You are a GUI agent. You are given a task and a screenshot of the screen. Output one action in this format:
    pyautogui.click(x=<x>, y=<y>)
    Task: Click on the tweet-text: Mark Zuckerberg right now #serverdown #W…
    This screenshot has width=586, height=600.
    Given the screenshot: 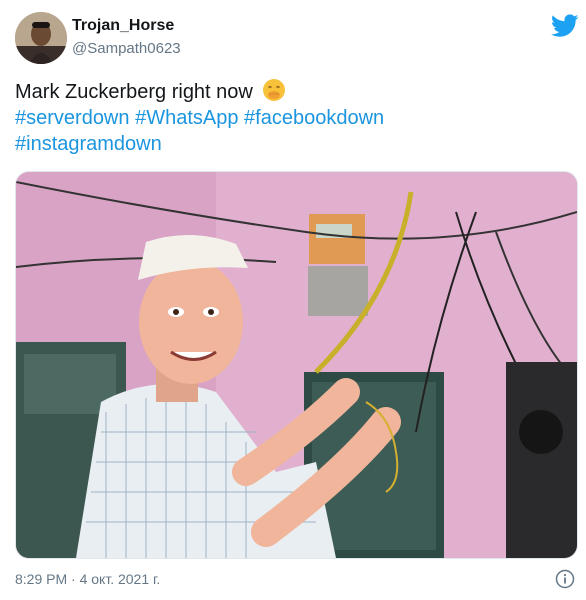 What is the action you would take?
    pyautogui.click(x=295, y=117)
    